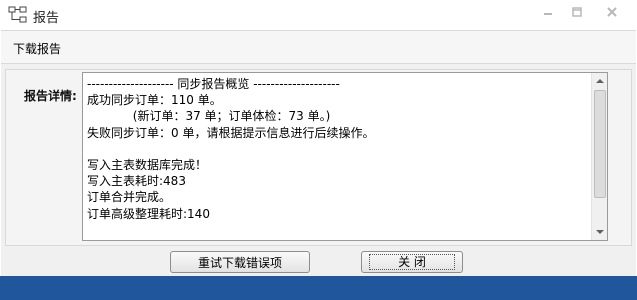 Image resolution: width=637 pixels, height=300 pixels. I want to click on title-bar: 报告, so click(318, 15).